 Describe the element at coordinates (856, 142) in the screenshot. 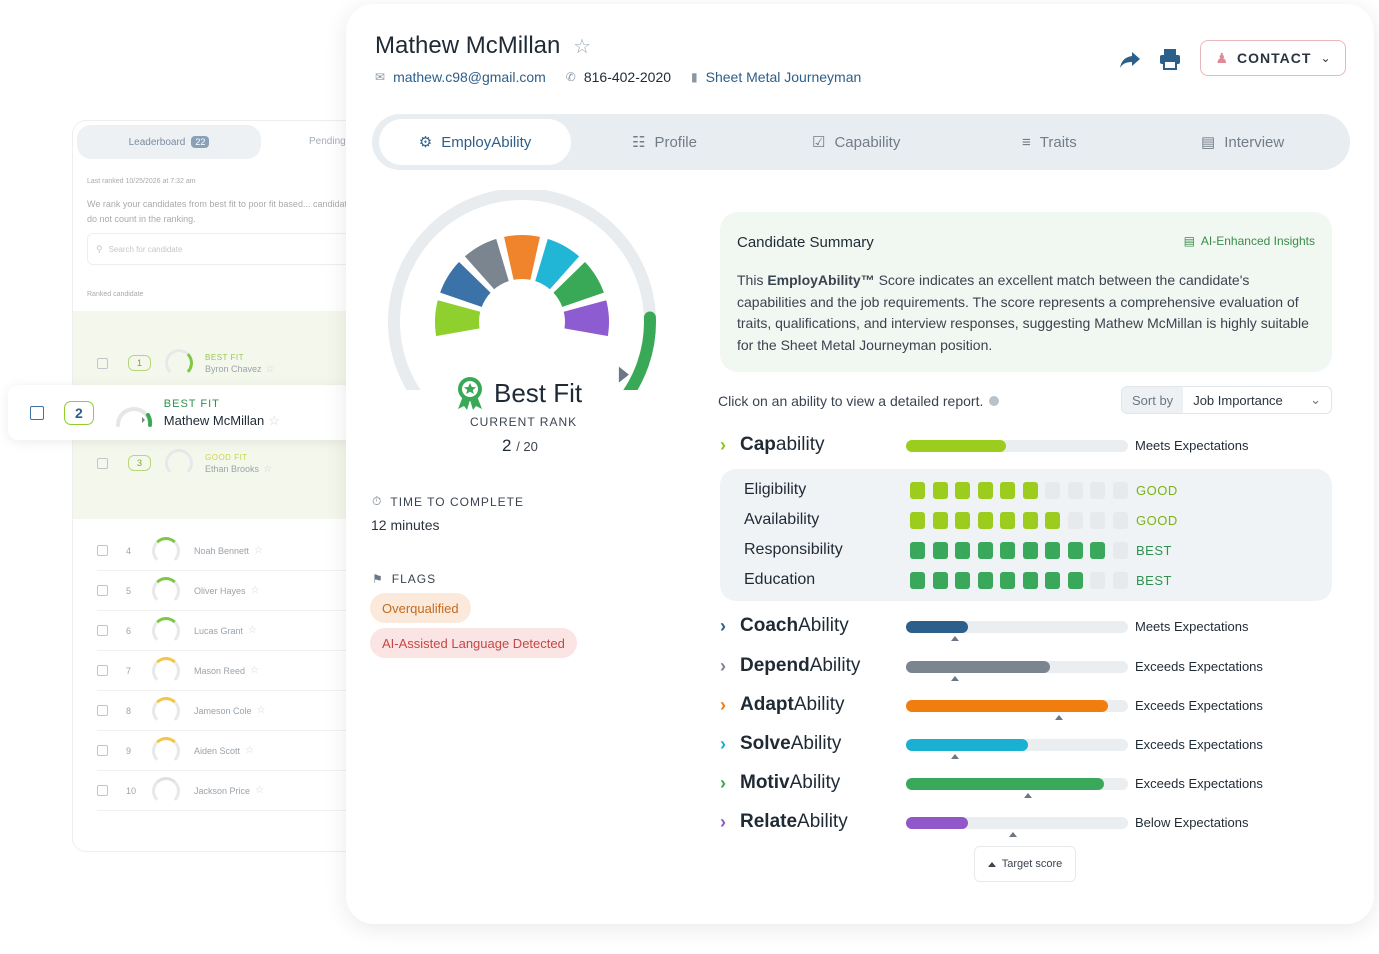

I see `tab-capability: ☑ Capability` at that location.